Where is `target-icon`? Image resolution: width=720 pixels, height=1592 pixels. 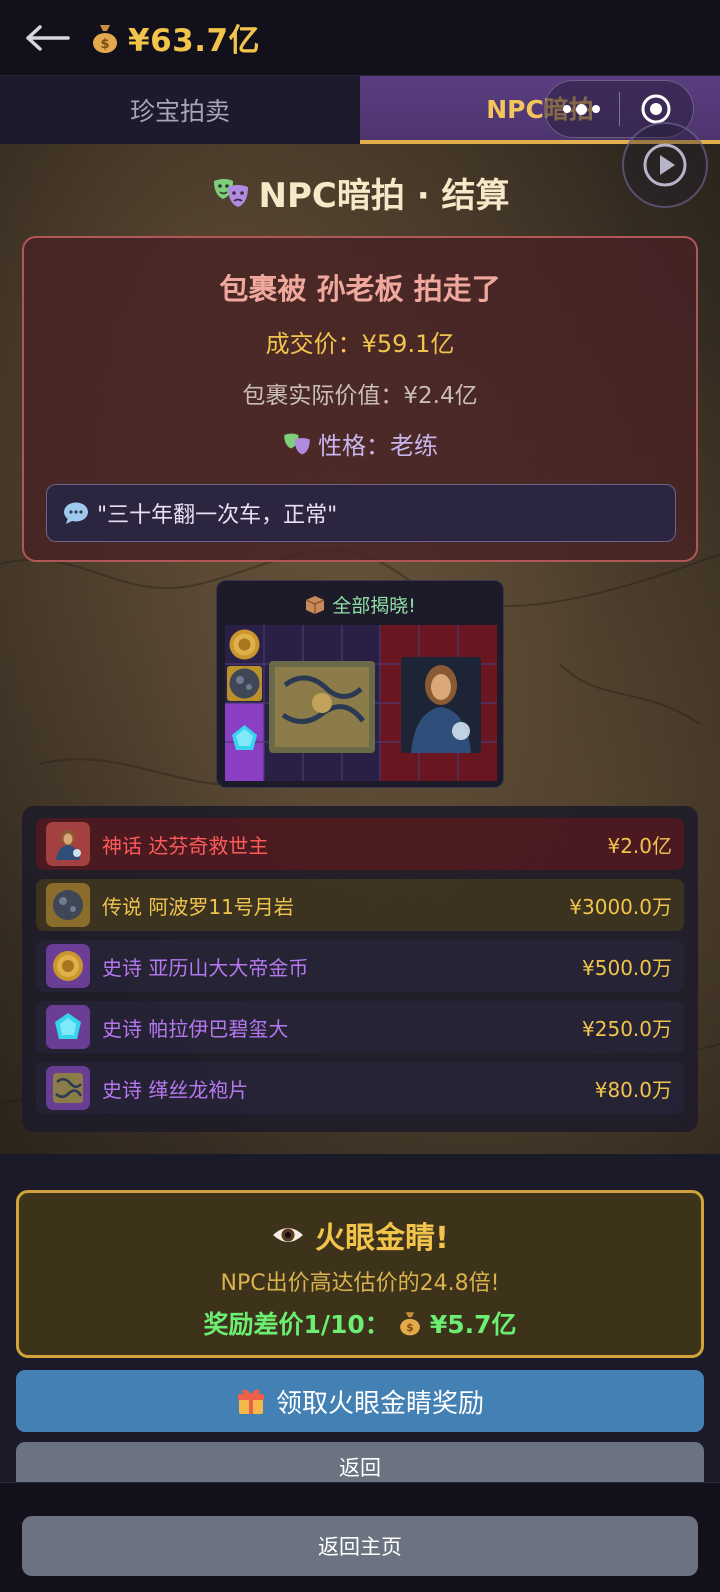
target-icon is located at coordinates (656, 109).